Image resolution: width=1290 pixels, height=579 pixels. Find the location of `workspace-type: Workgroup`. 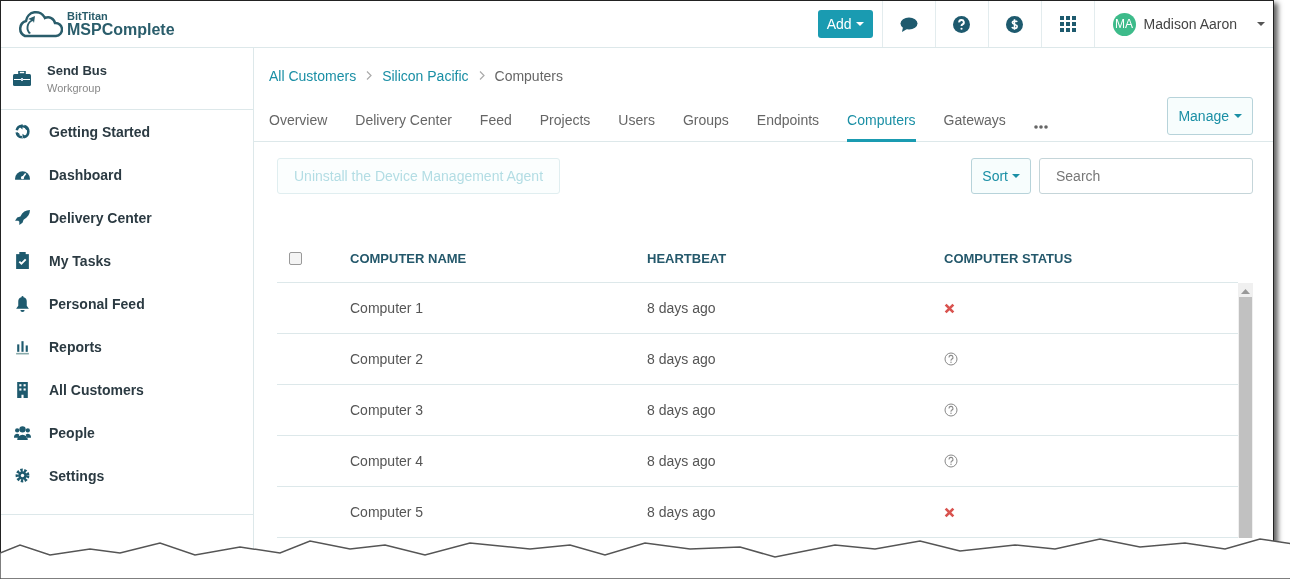

workspace-type: Workgroup is located at coordinates (74, 88).